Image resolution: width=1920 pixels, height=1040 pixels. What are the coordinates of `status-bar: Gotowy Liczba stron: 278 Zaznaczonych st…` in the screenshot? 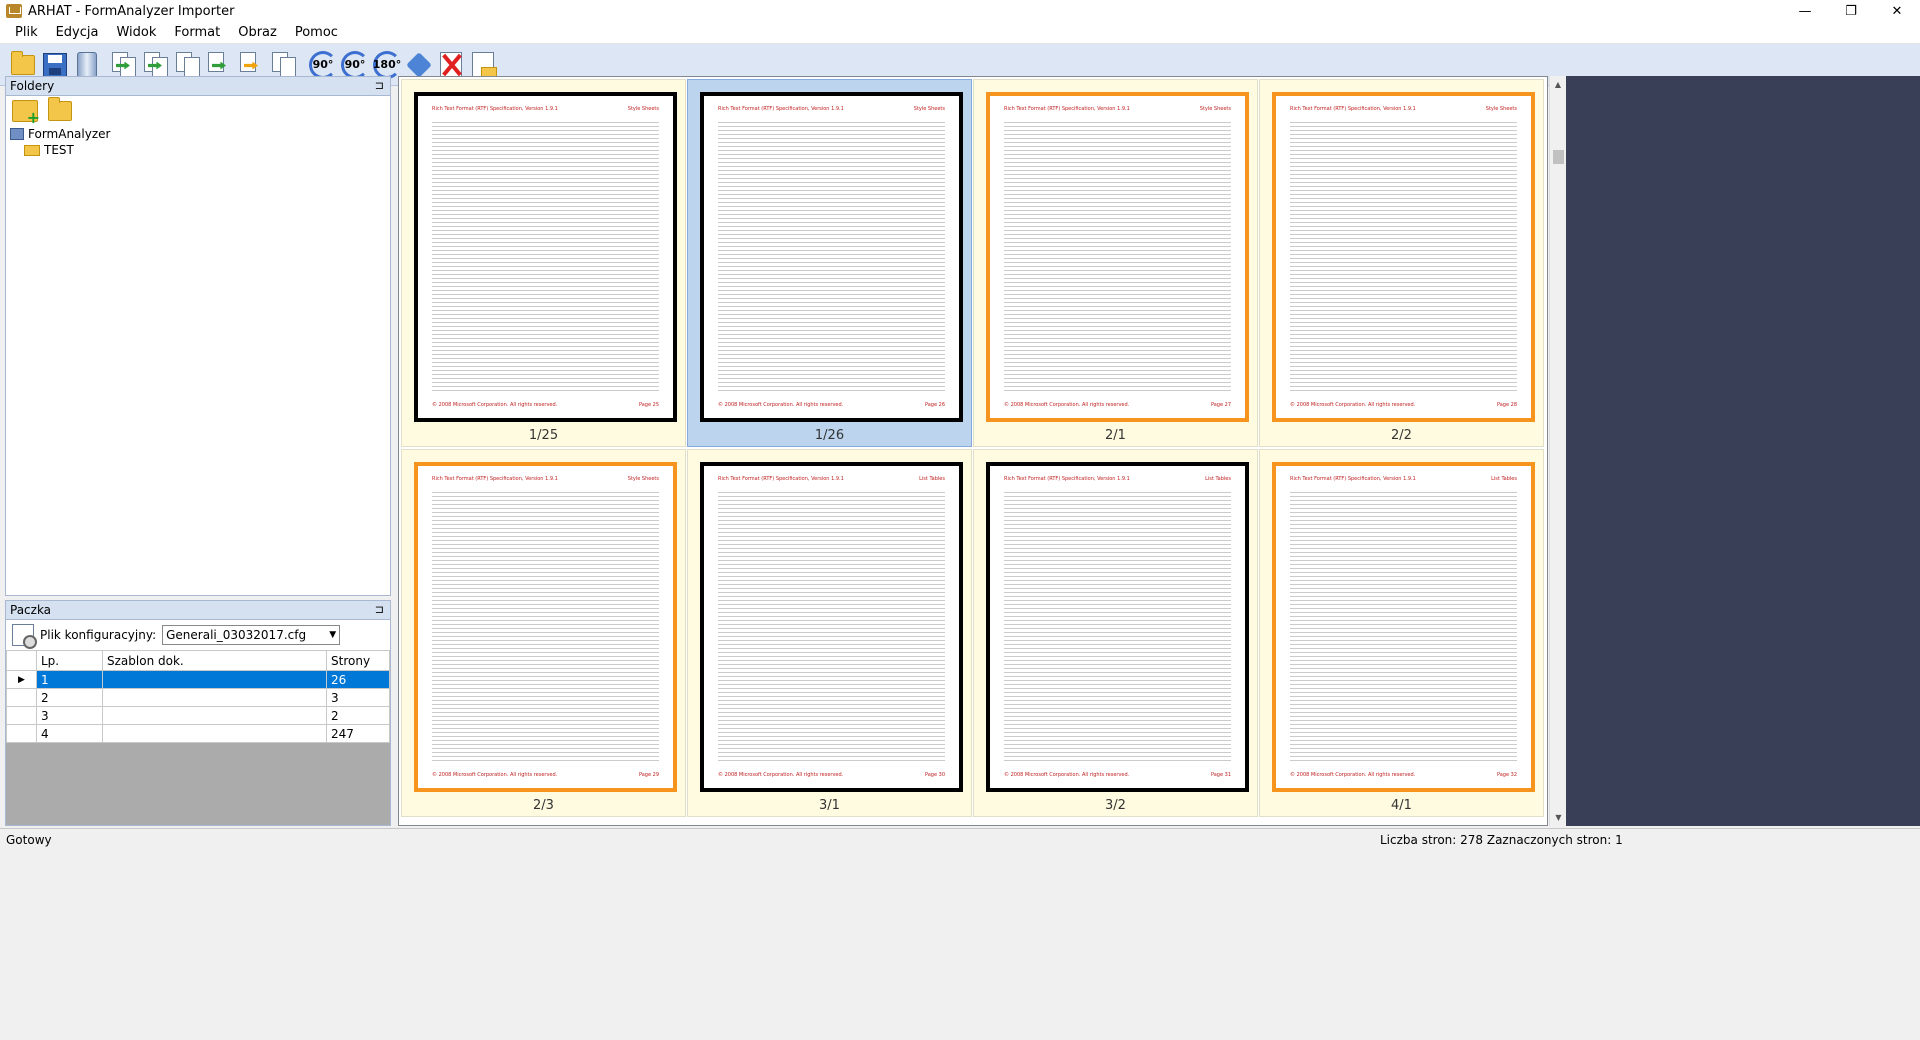 It's located at (960, 839).